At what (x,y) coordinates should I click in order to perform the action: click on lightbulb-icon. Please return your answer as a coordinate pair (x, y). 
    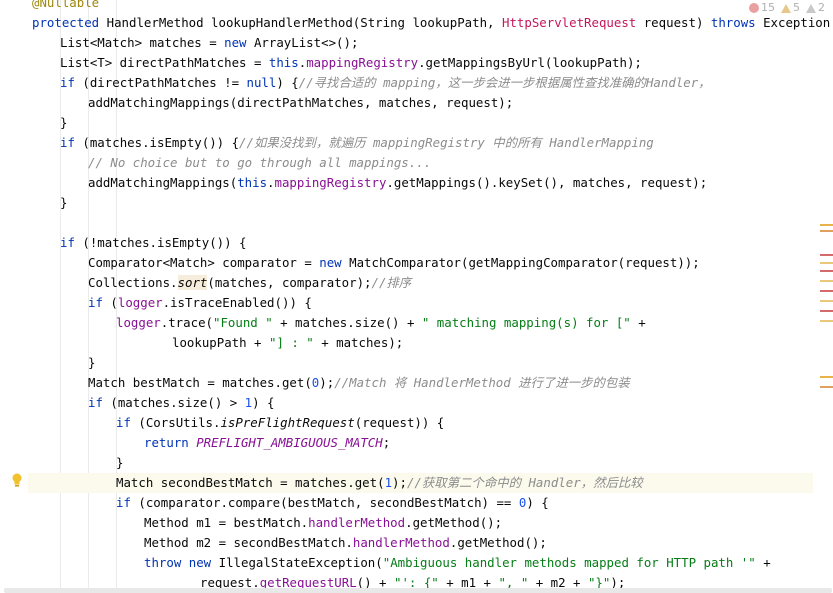
    Looking at the image, I should click on (17, 480).